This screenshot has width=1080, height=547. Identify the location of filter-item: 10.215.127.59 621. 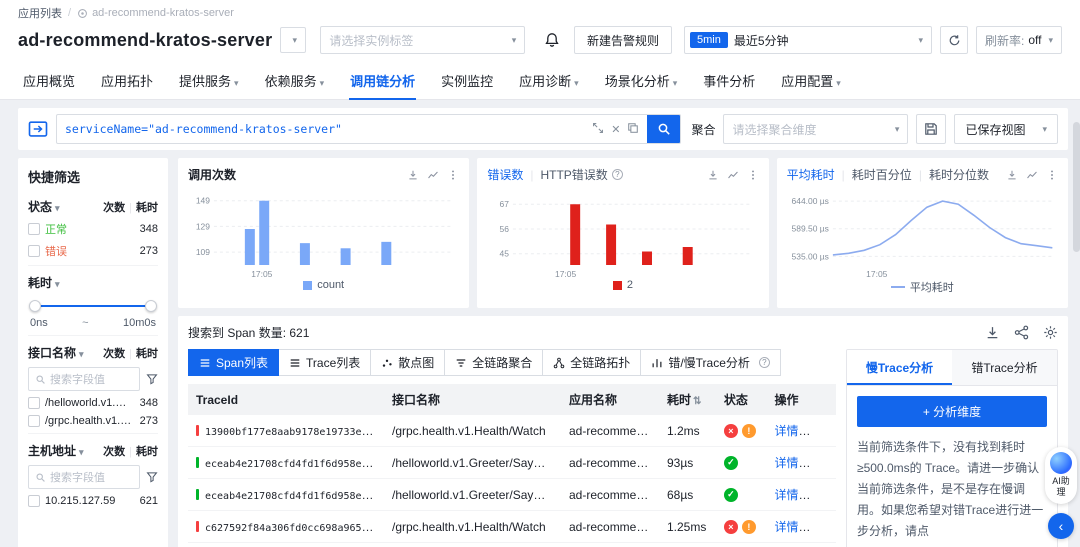
(93, 501).